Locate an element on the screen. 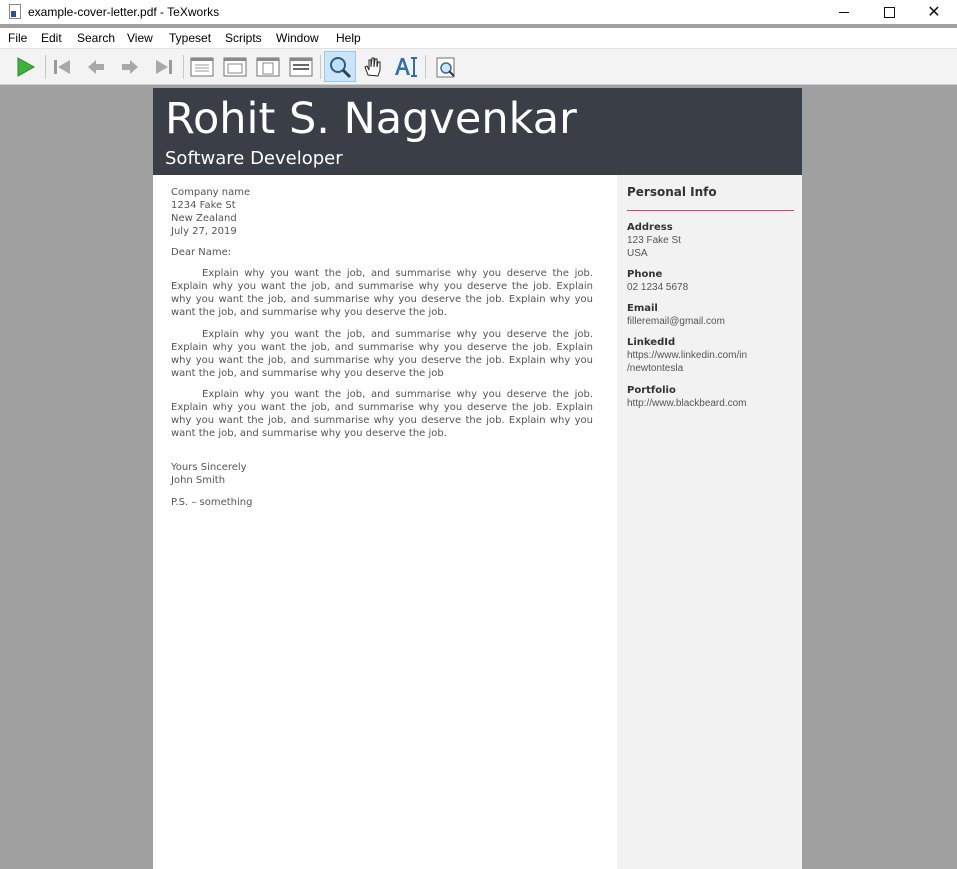  window-title: example-cover-letter.pdf - TeXworks is located at coordinates (124, 12).